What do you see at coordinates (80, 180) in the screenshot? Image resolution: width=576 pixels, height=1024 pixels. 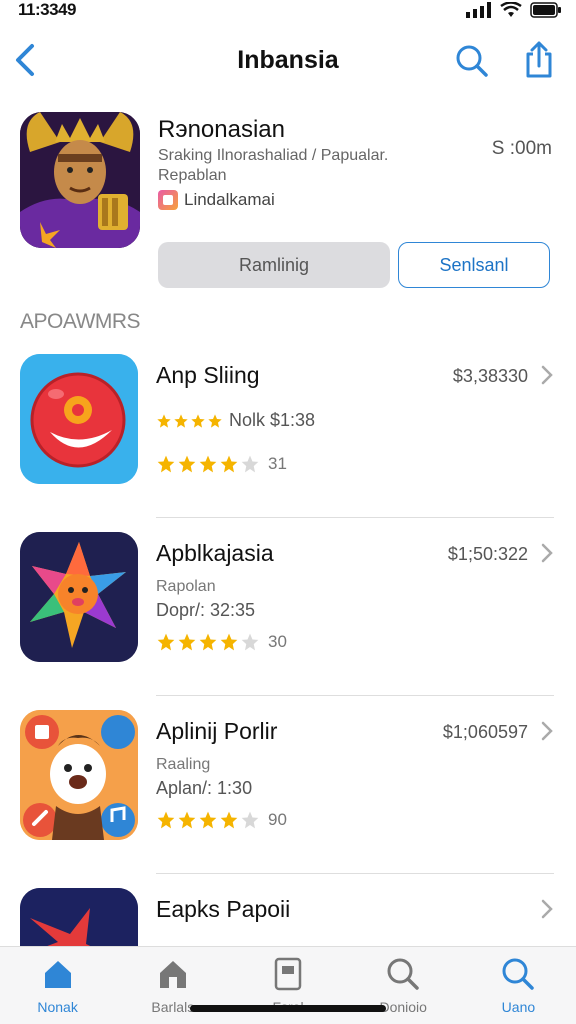 I see `featured-app-icon` at bounding box center [80, 180].